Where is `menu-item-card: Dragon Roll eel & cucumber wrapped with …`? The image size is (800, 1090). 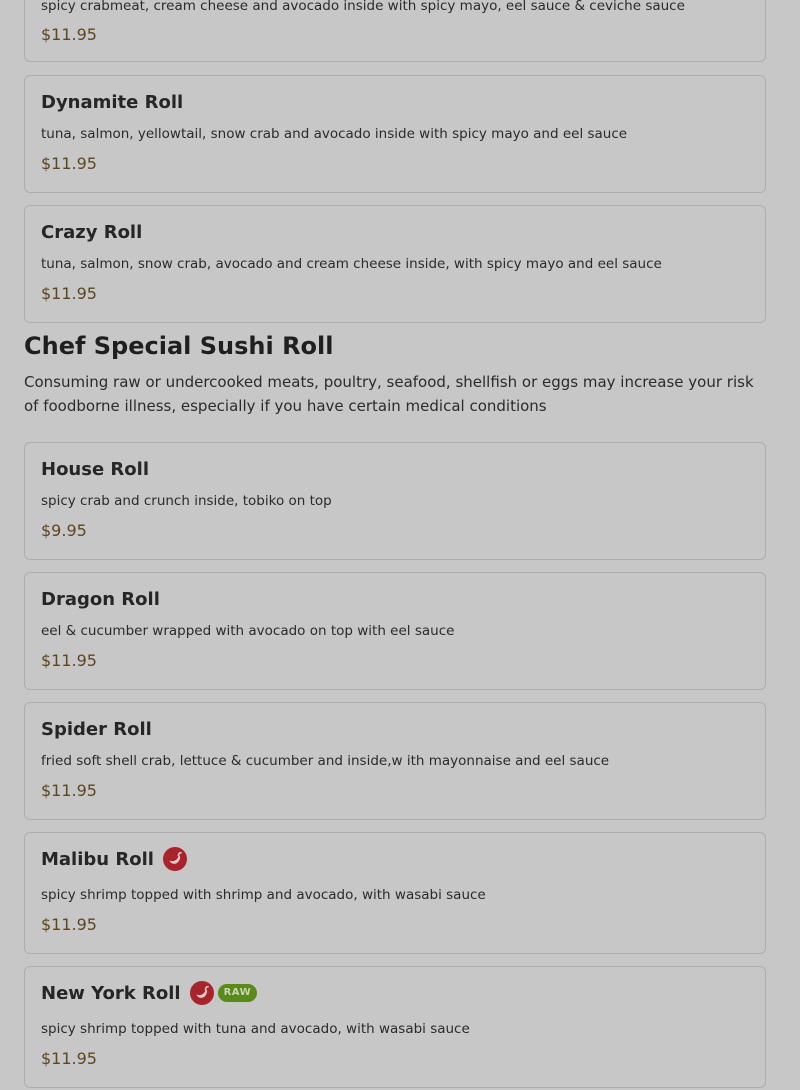 menu-item-card: Dragon Roll eel & cucumber wrapped with … is located at coordinates (395, 631).